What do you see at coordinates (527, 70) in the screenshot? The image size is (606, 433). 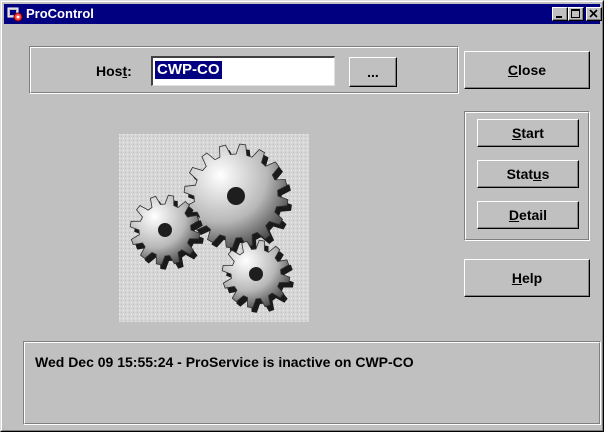 I see `close-button: Close` at bounding box center [527, 70].